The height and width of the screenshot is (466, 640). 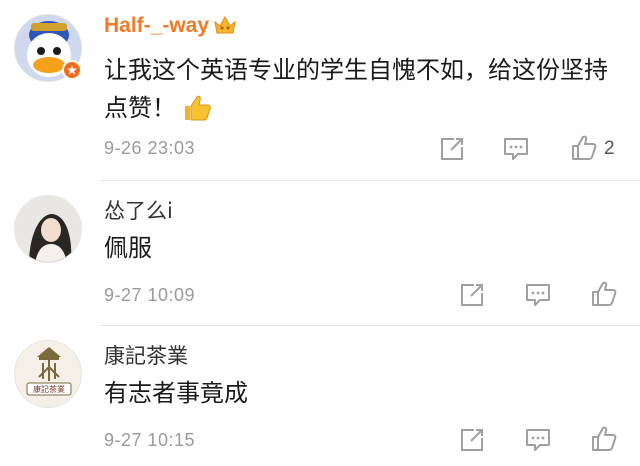 What do you see at coordinates (364, 92) in the screenshot?
I see `comment-text: 让我这个英语专业的学生自愧不如，给这份坚持点赞！` at bounding box center [364, 92].